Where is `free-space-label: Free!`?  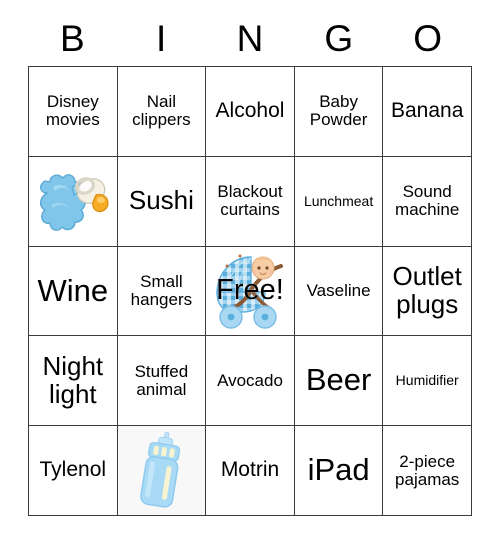 free-space-label: Free! is located at coordinates (250, 290).